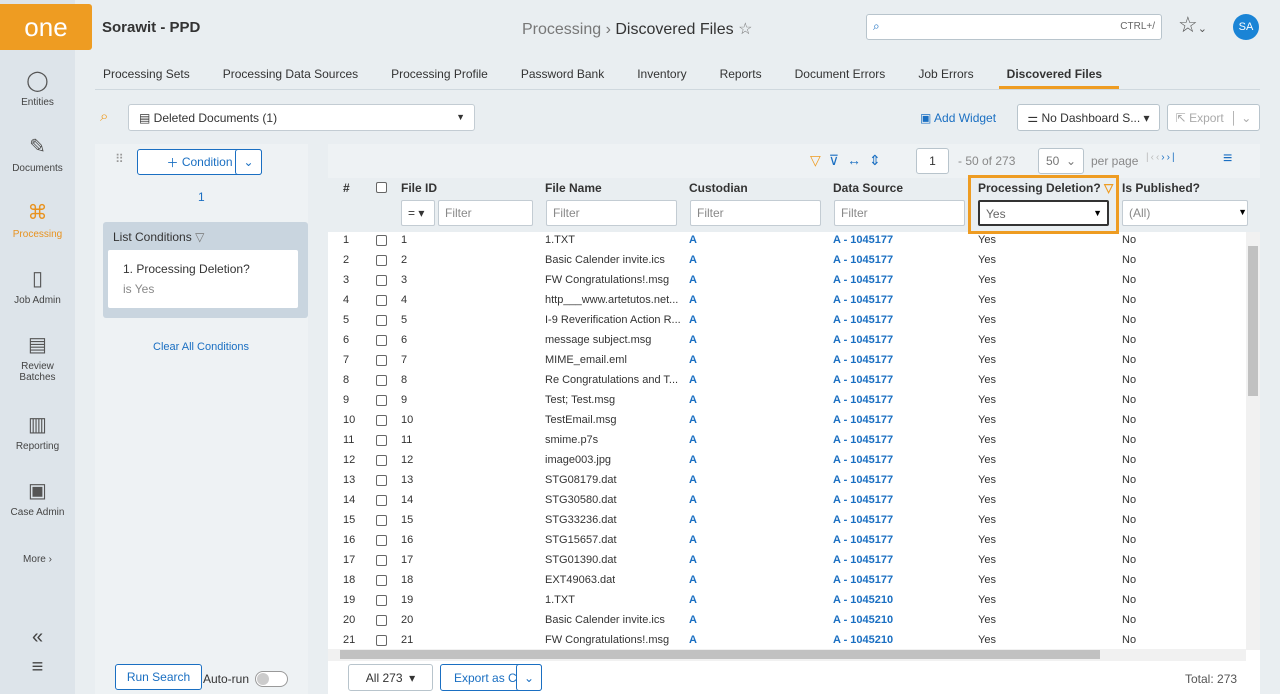 The width and height of the screenshot is (1280, 694). What do you see at coordinates (37, 432) in the screenshot?
I see `sidebar-item-reporting: ▥ Reporting` at bounding box center [37, 432].